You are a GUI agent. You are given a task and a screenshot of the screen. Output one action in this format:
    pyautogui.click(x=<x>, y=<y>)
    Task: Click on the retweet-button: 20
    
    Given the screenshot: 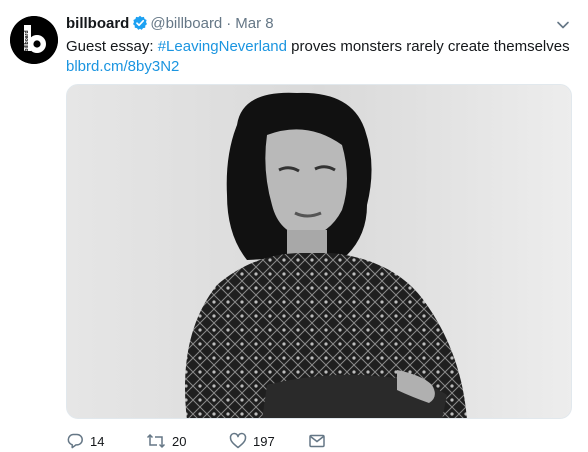 What is the action you would take?
    pyautogui.click(x=166, y=441)
    